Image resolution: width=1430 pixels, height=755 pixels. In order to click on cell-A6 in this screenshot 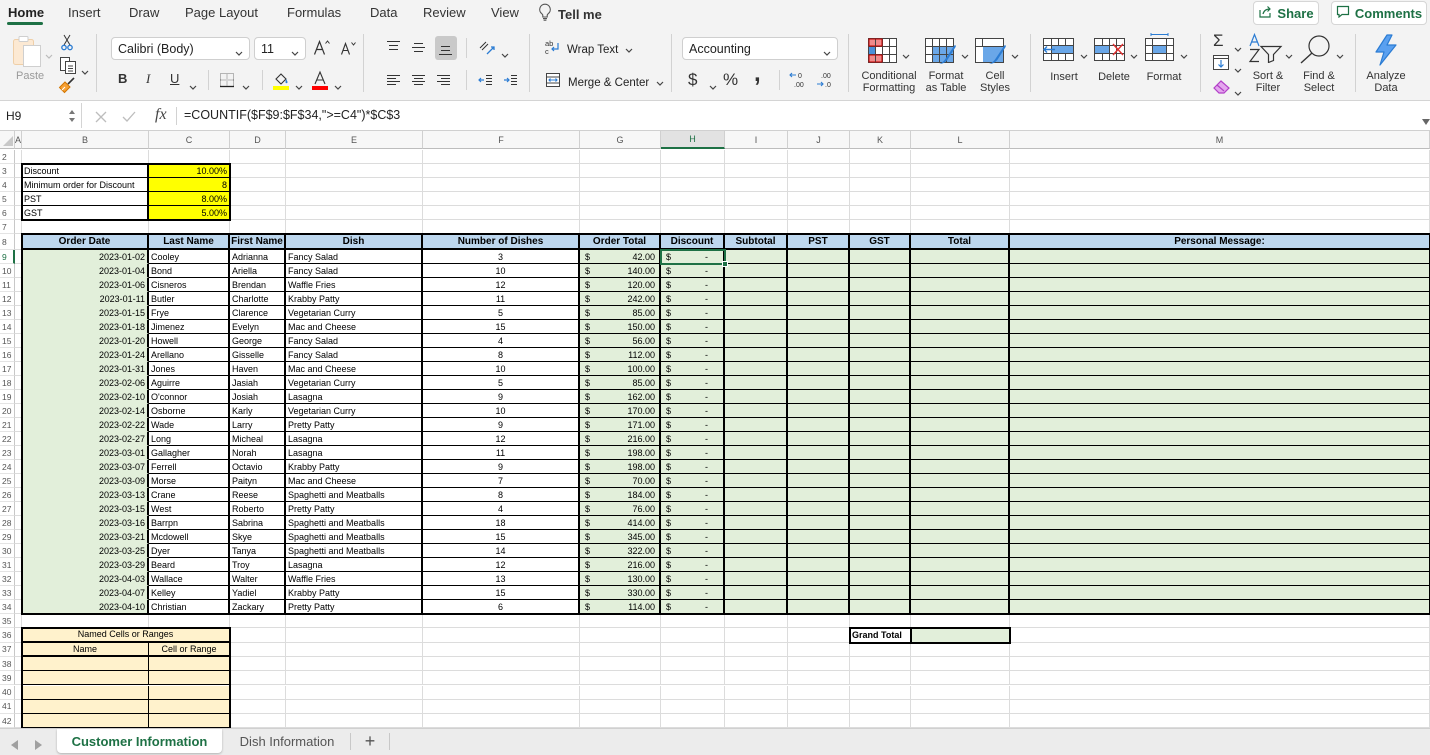, I will do `click(18, 213)`.